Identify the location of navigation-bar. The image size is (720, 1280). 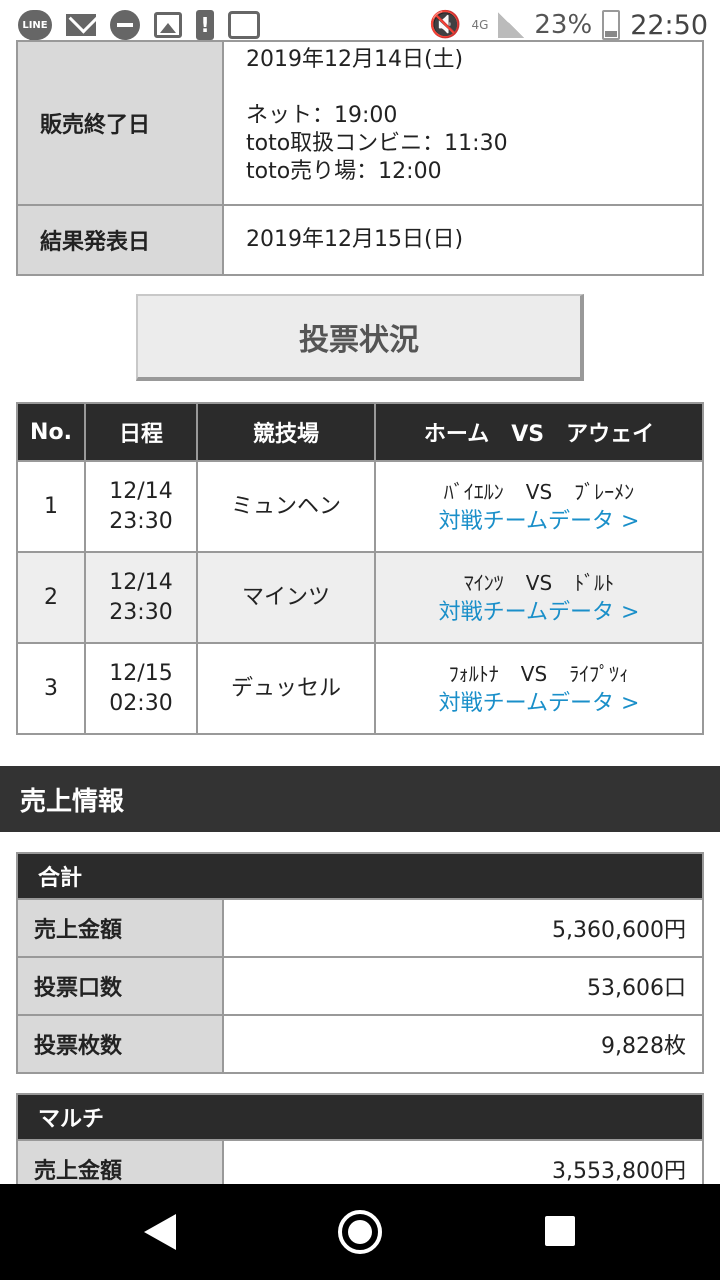
(360, 1232).